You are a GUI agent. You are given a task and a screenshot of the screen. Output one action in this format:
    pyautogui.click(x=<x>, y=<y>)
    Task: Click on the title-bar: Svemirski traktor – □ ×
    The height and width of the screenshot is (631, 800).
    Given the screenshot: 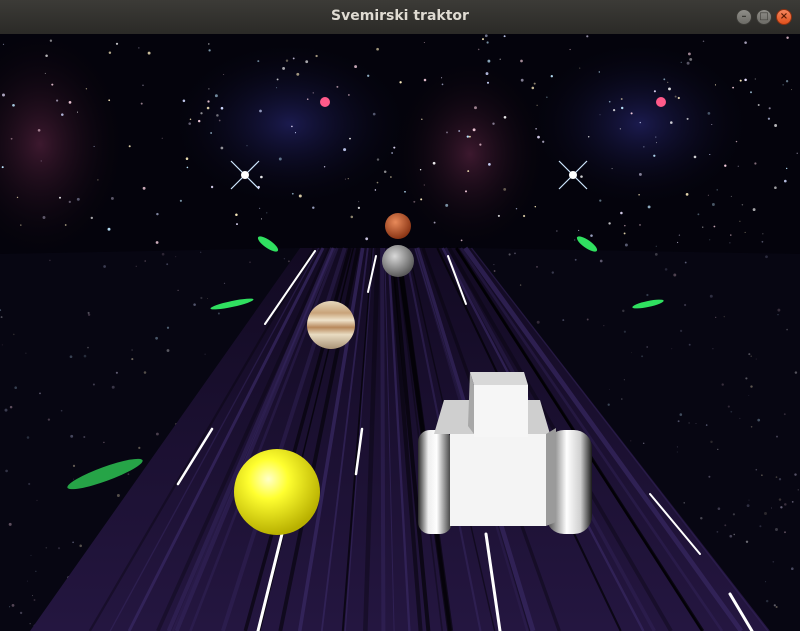 What is the action you would take?
    pyautogui.click(x=400, y=17)
    